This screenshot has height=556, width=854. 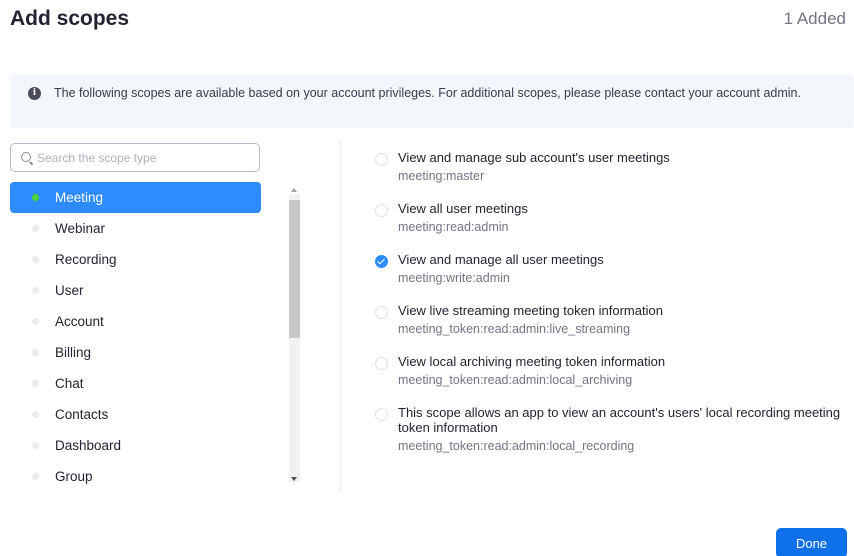 I want to click on scroll-up-icon, so click(x=294, y=190).